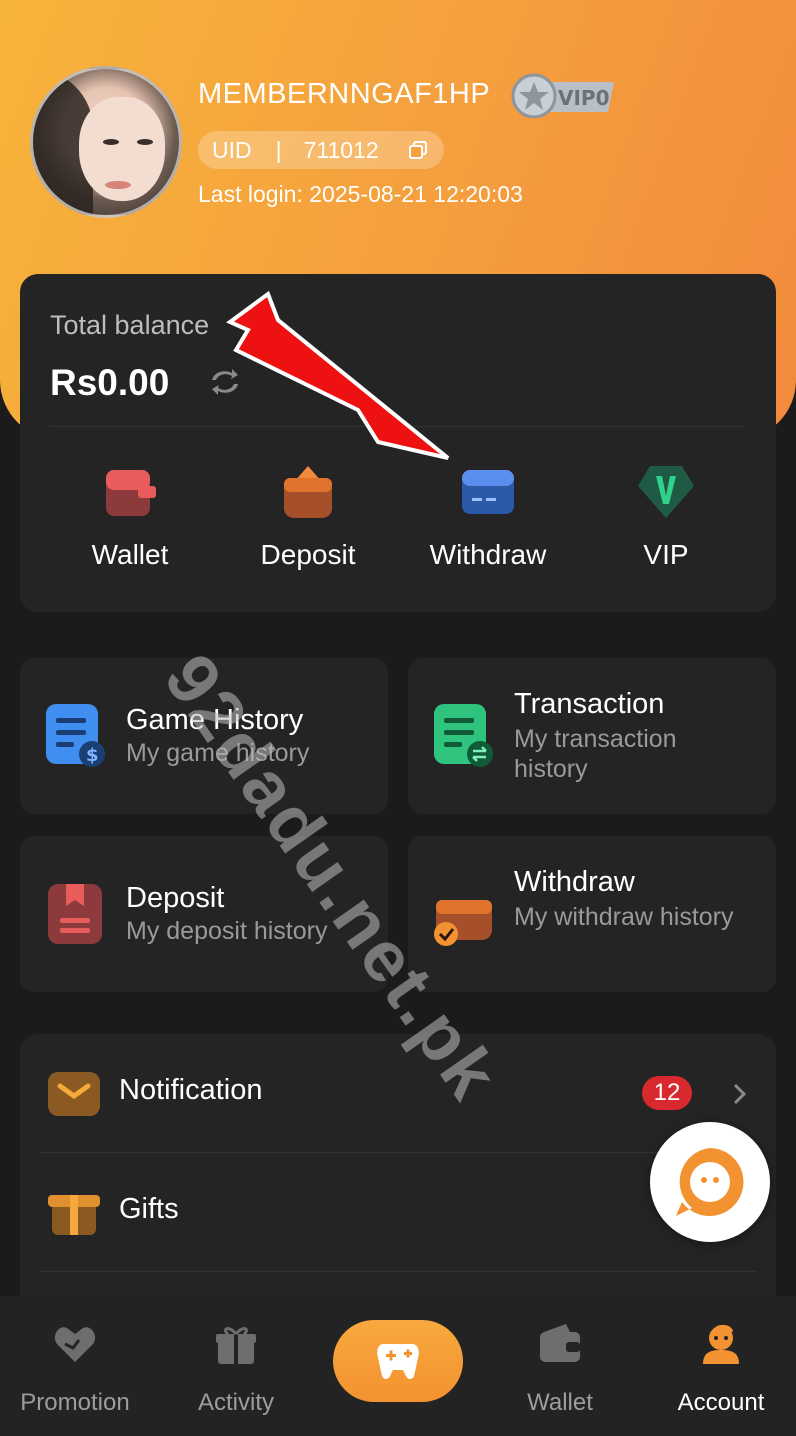  I want to click on nav-wallet: Wallet, so click(560, 1369).